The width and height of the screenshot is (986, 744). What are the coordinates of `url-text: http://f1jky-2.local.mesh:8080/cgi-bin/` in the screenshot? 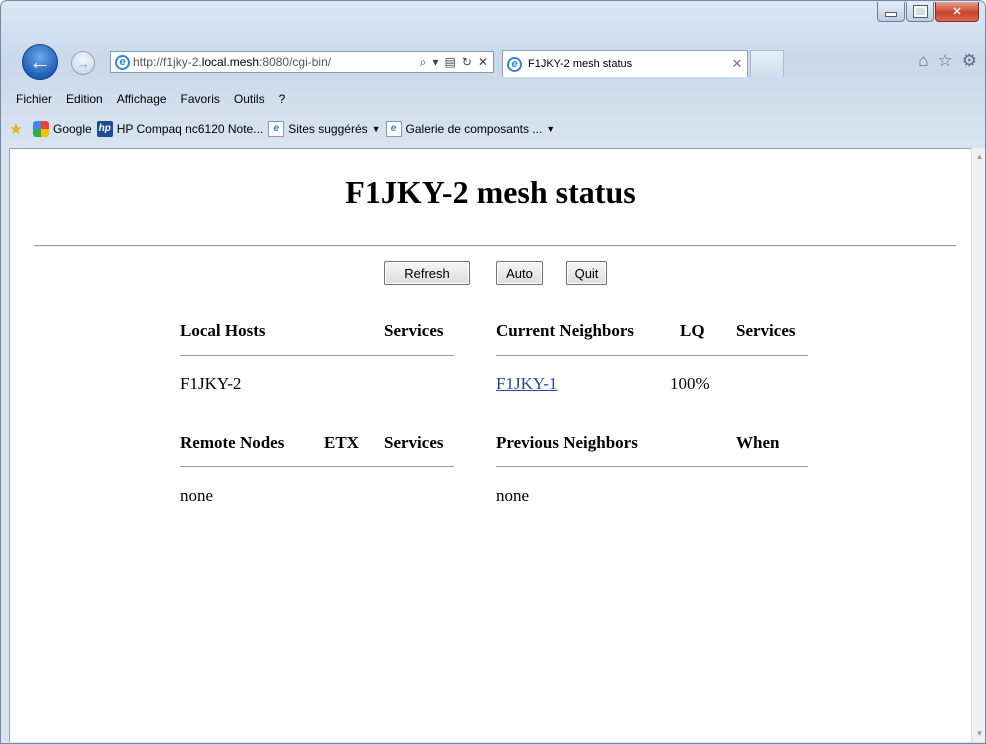 It's located at (274, 62).